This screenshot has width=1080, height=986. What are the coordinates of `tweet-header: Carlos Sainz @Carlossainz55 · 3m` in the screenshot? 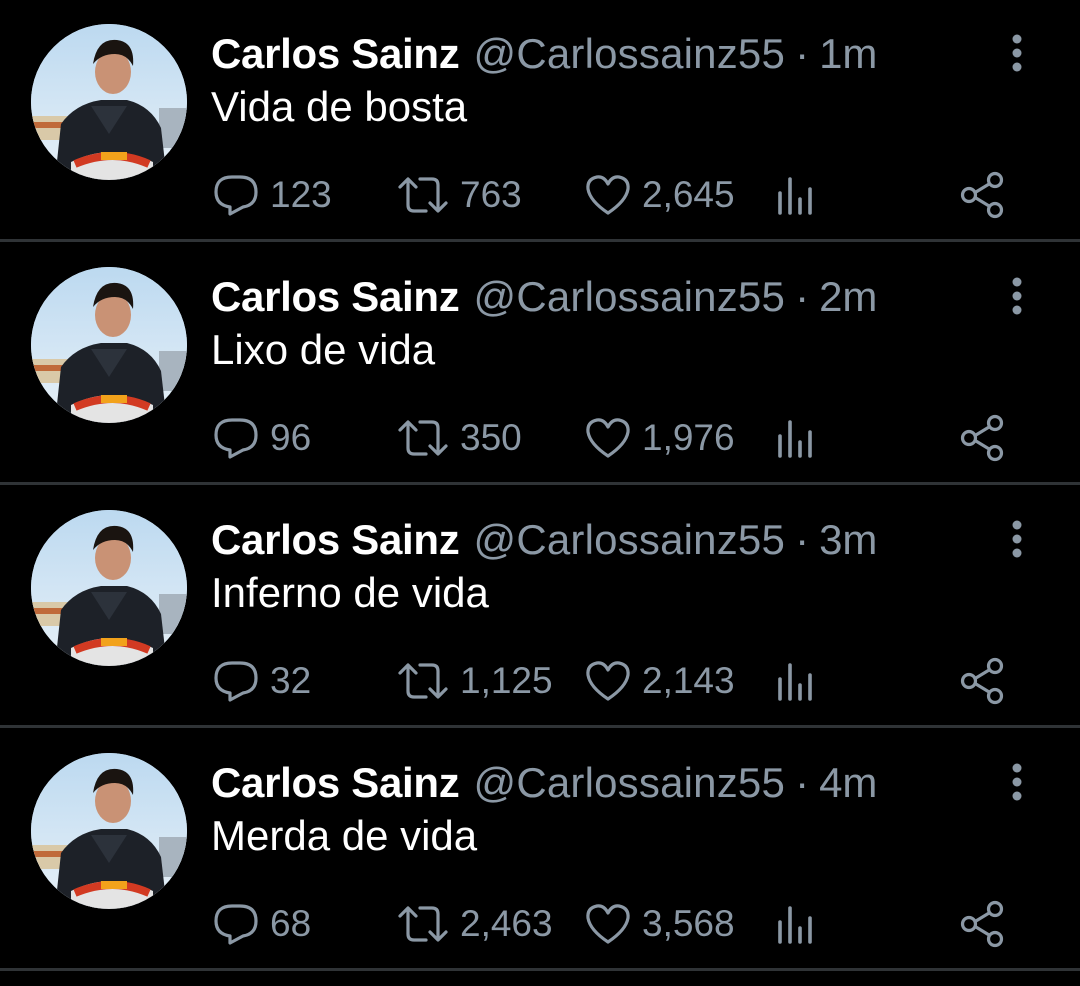 It's located at (544, 540).